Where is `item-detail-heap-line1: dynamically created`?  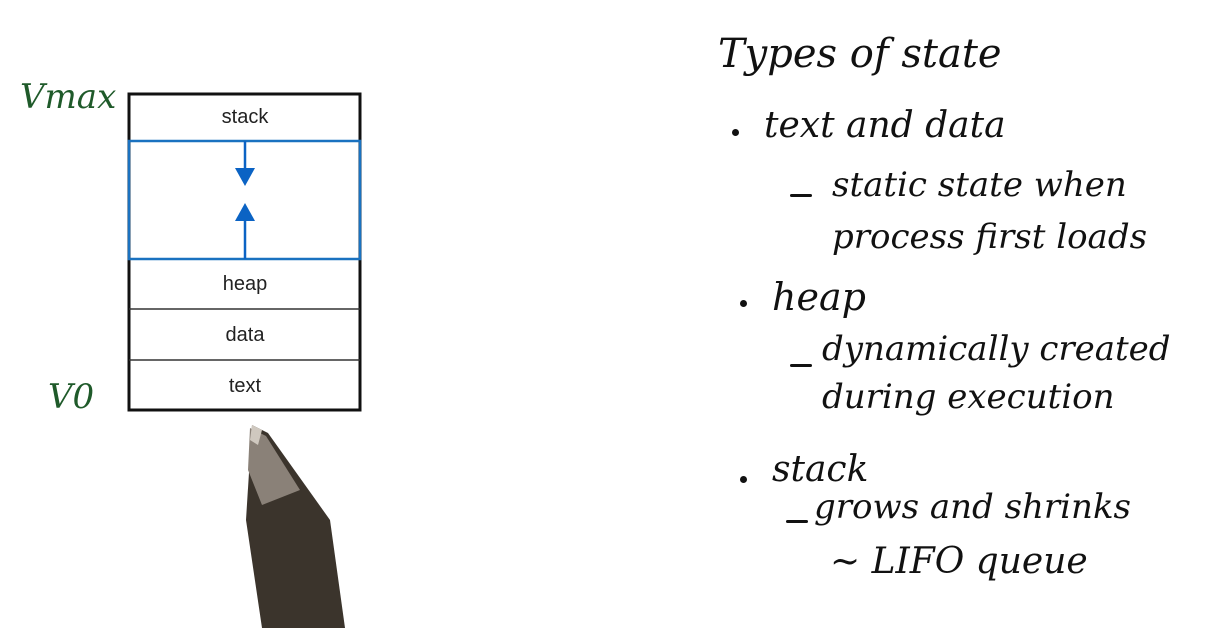 item-detail-heap-line1: dynamically created is located at coordinates (996, 349).